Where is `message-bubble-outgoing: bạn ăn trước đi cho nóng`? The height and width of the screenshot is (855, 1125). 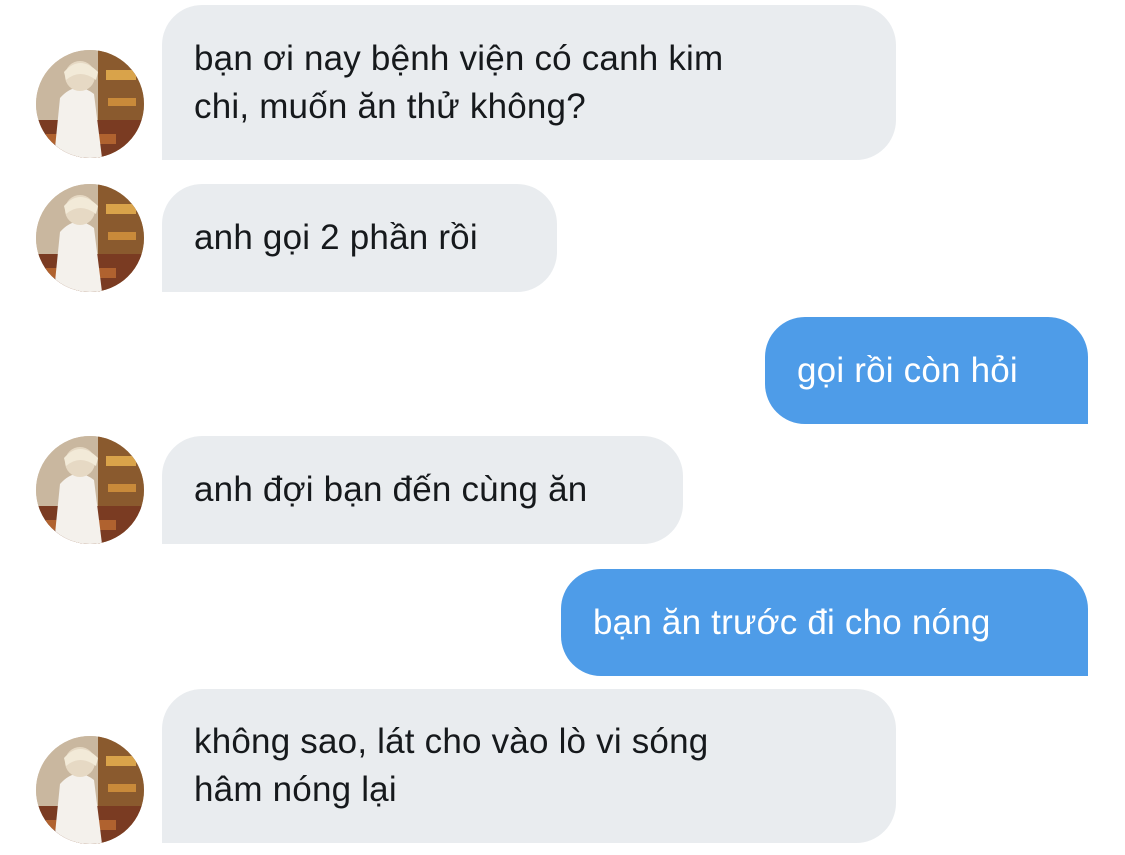 message-bubble-outgoing: bạn ăn trước đi cho nóng is located at coordinates (824, 622).